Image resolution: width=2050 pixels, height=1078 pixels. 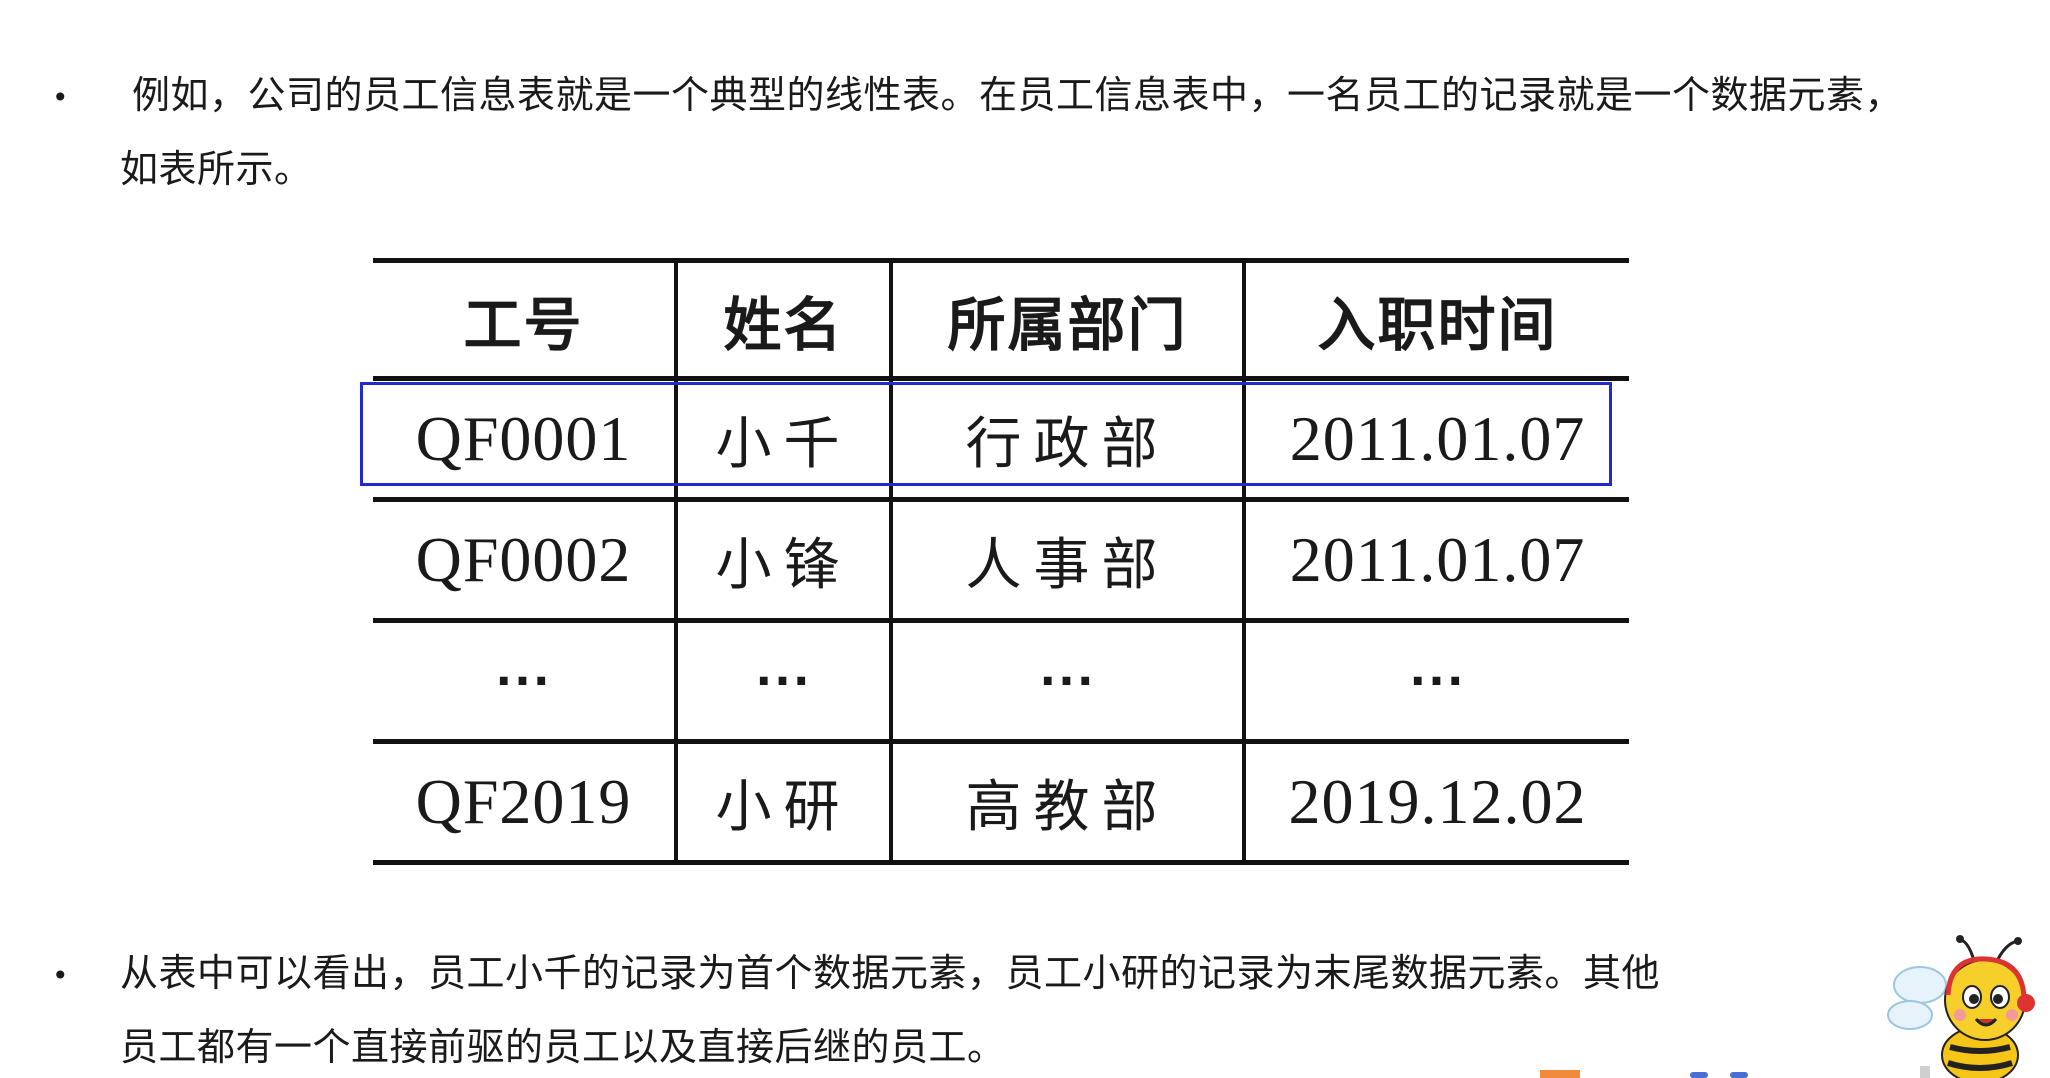 I want to click on cell-hire-date: 2019.12.02, so click(x=1435, y=803).